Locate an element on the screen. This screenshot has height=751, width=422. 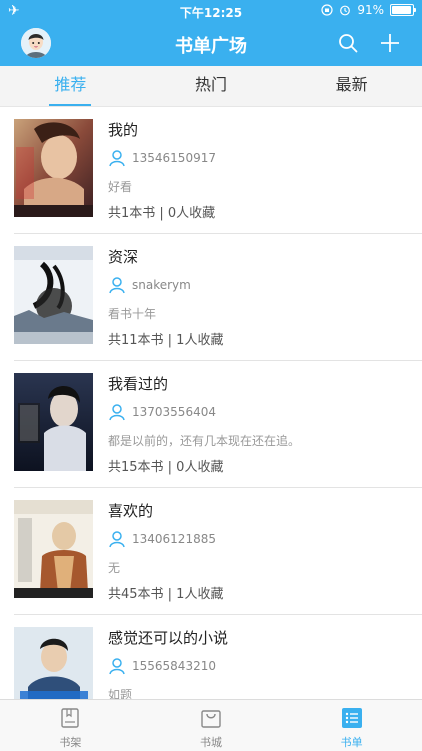
author-name: 13546150917 is located at coordinates (174, 158).